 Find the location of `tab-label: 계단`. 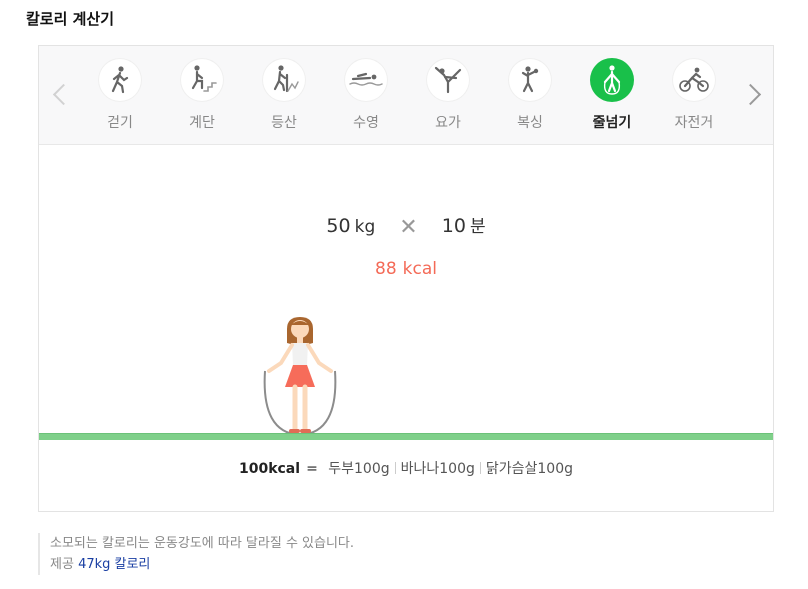

tab-label: 계단 is located at coordinates (202, 123).